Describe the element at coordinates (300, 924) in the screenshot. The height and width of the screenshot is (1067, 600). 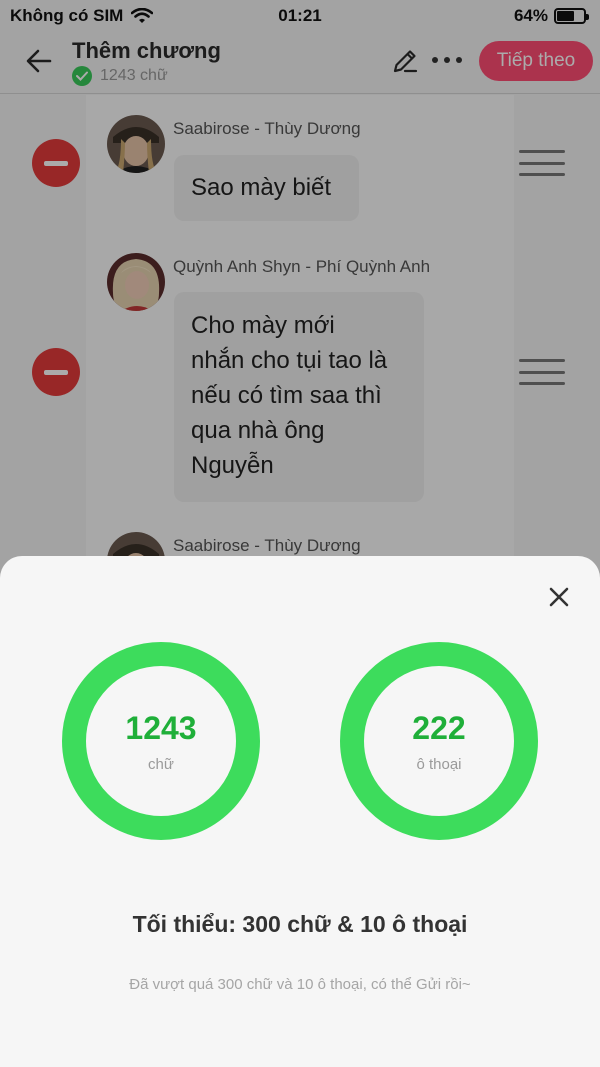
I see `minimum-requirement: Tối thiểu: 300 chữ & 10 ô thoại` at that location.